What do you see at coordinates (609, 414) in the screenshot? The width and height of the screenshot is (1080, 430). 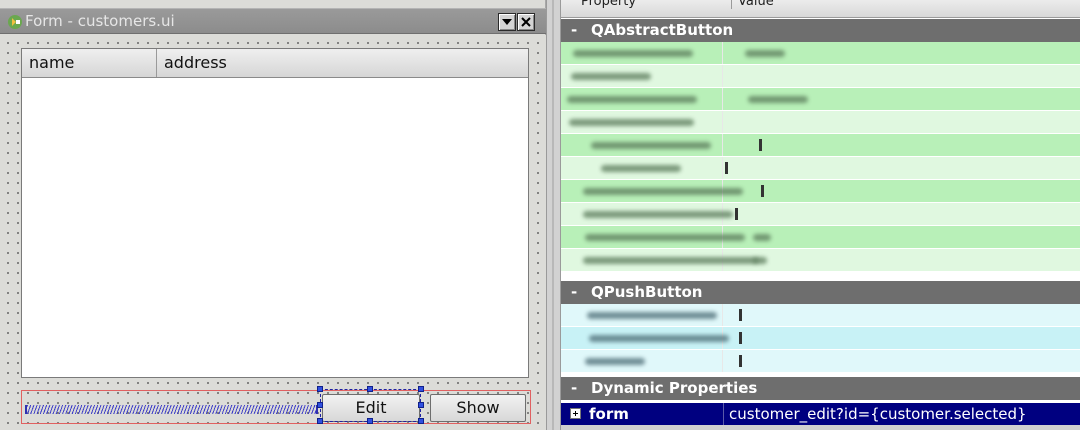 I see `dynamic-property-name: form` at bounding box center [609, 414].